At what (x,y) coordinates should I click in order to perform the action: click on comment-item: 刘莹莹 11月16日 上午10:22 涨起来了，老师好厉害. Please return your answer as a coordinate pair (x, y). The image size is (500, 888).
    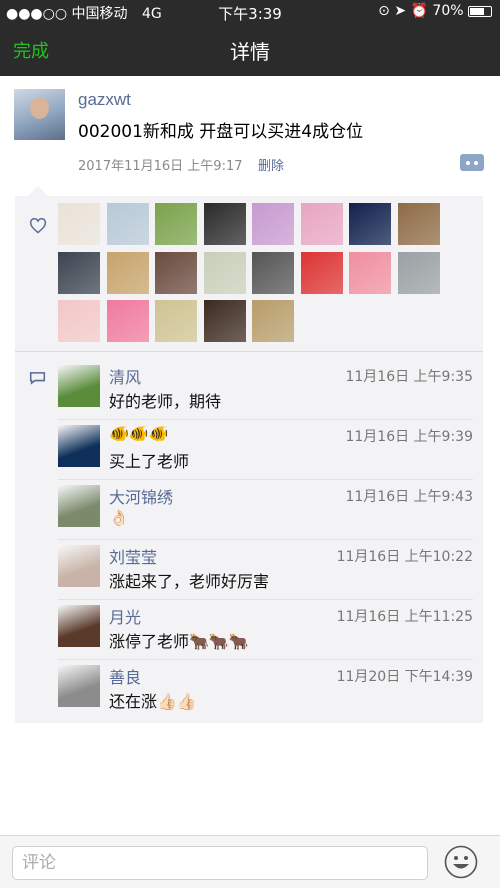
    Looking at the image, I should click on (268, 570).